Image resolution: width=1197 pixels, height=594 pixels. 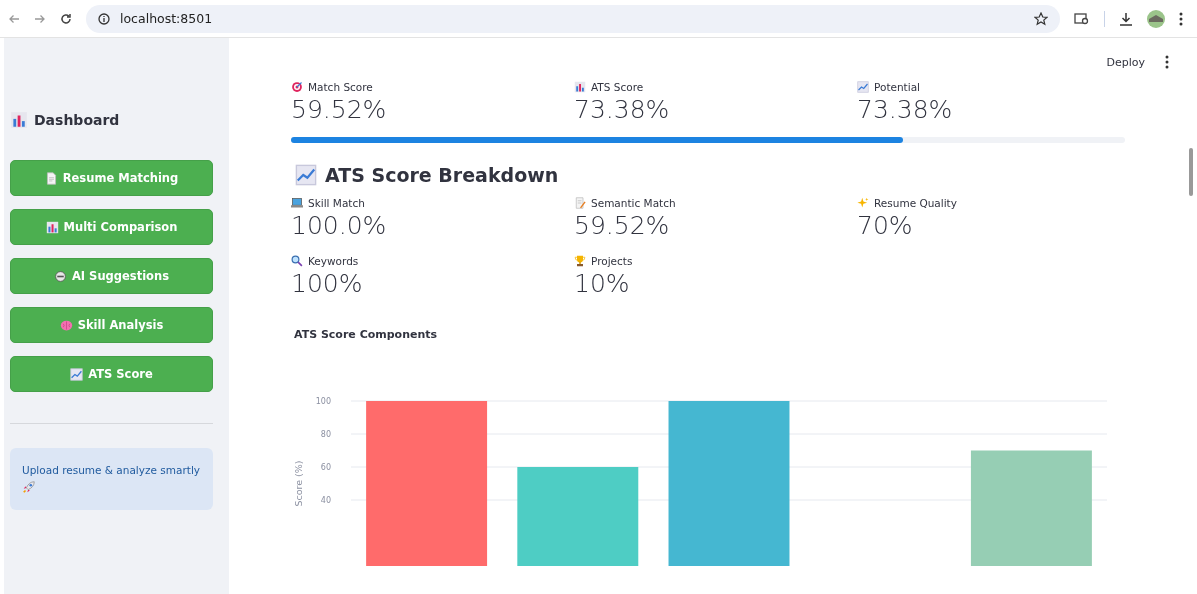 I want to click on metric-label: Keywords, so click(x=333, y=261).